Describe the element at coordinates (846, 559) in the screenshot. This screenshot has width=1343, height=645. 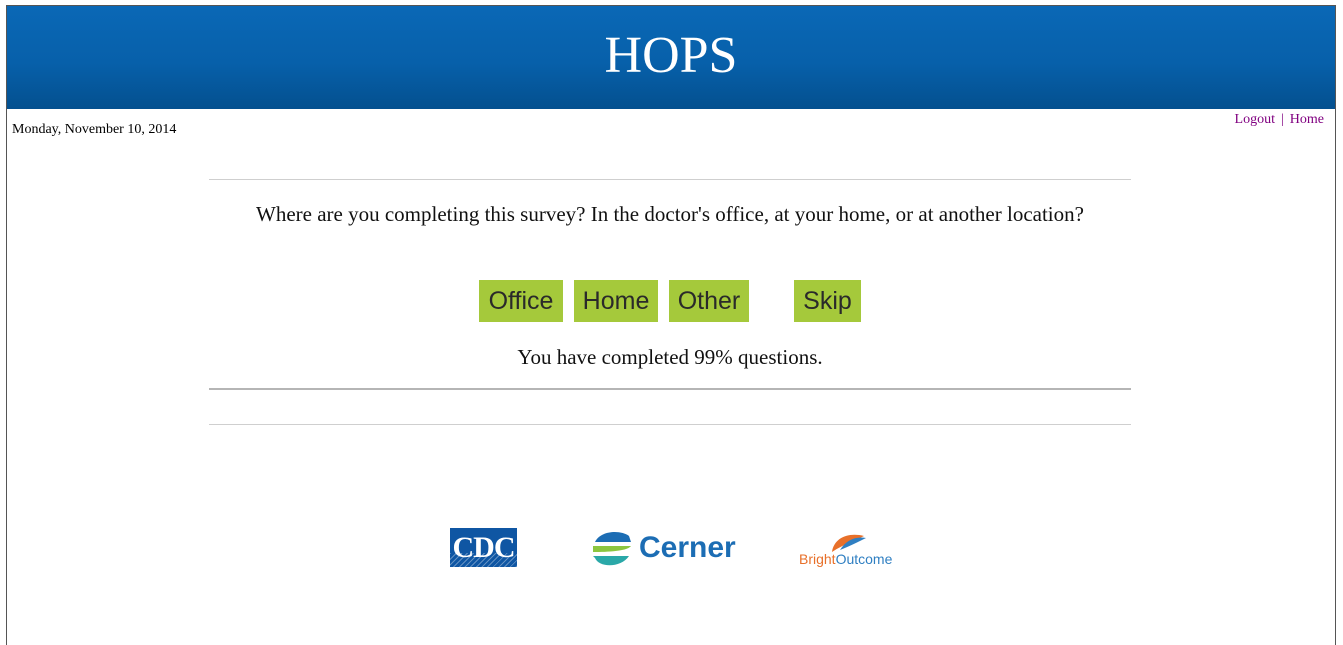
I see `brightoutcome-logo-text: BrightOutcome` at that location.